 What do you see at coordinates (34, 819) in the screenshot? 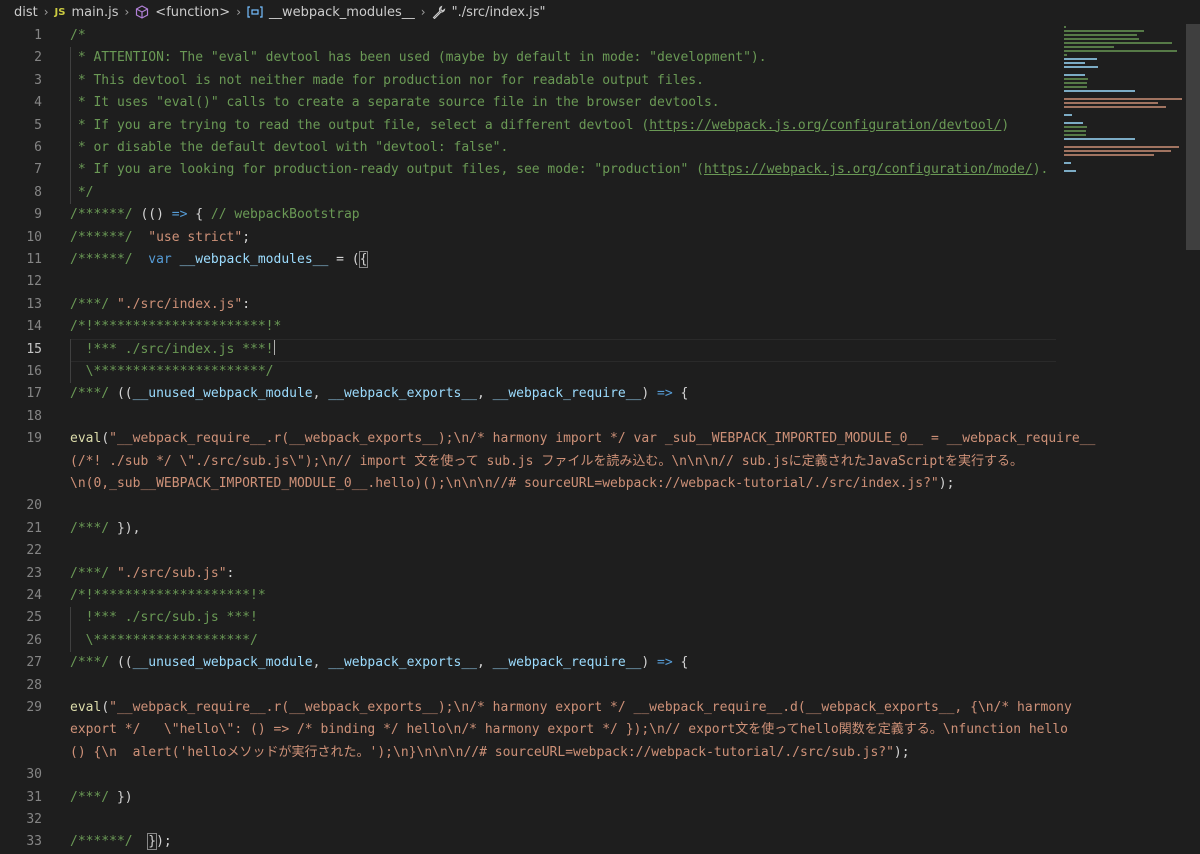
I see `line-number: 32` at bounding box center [34, 819].